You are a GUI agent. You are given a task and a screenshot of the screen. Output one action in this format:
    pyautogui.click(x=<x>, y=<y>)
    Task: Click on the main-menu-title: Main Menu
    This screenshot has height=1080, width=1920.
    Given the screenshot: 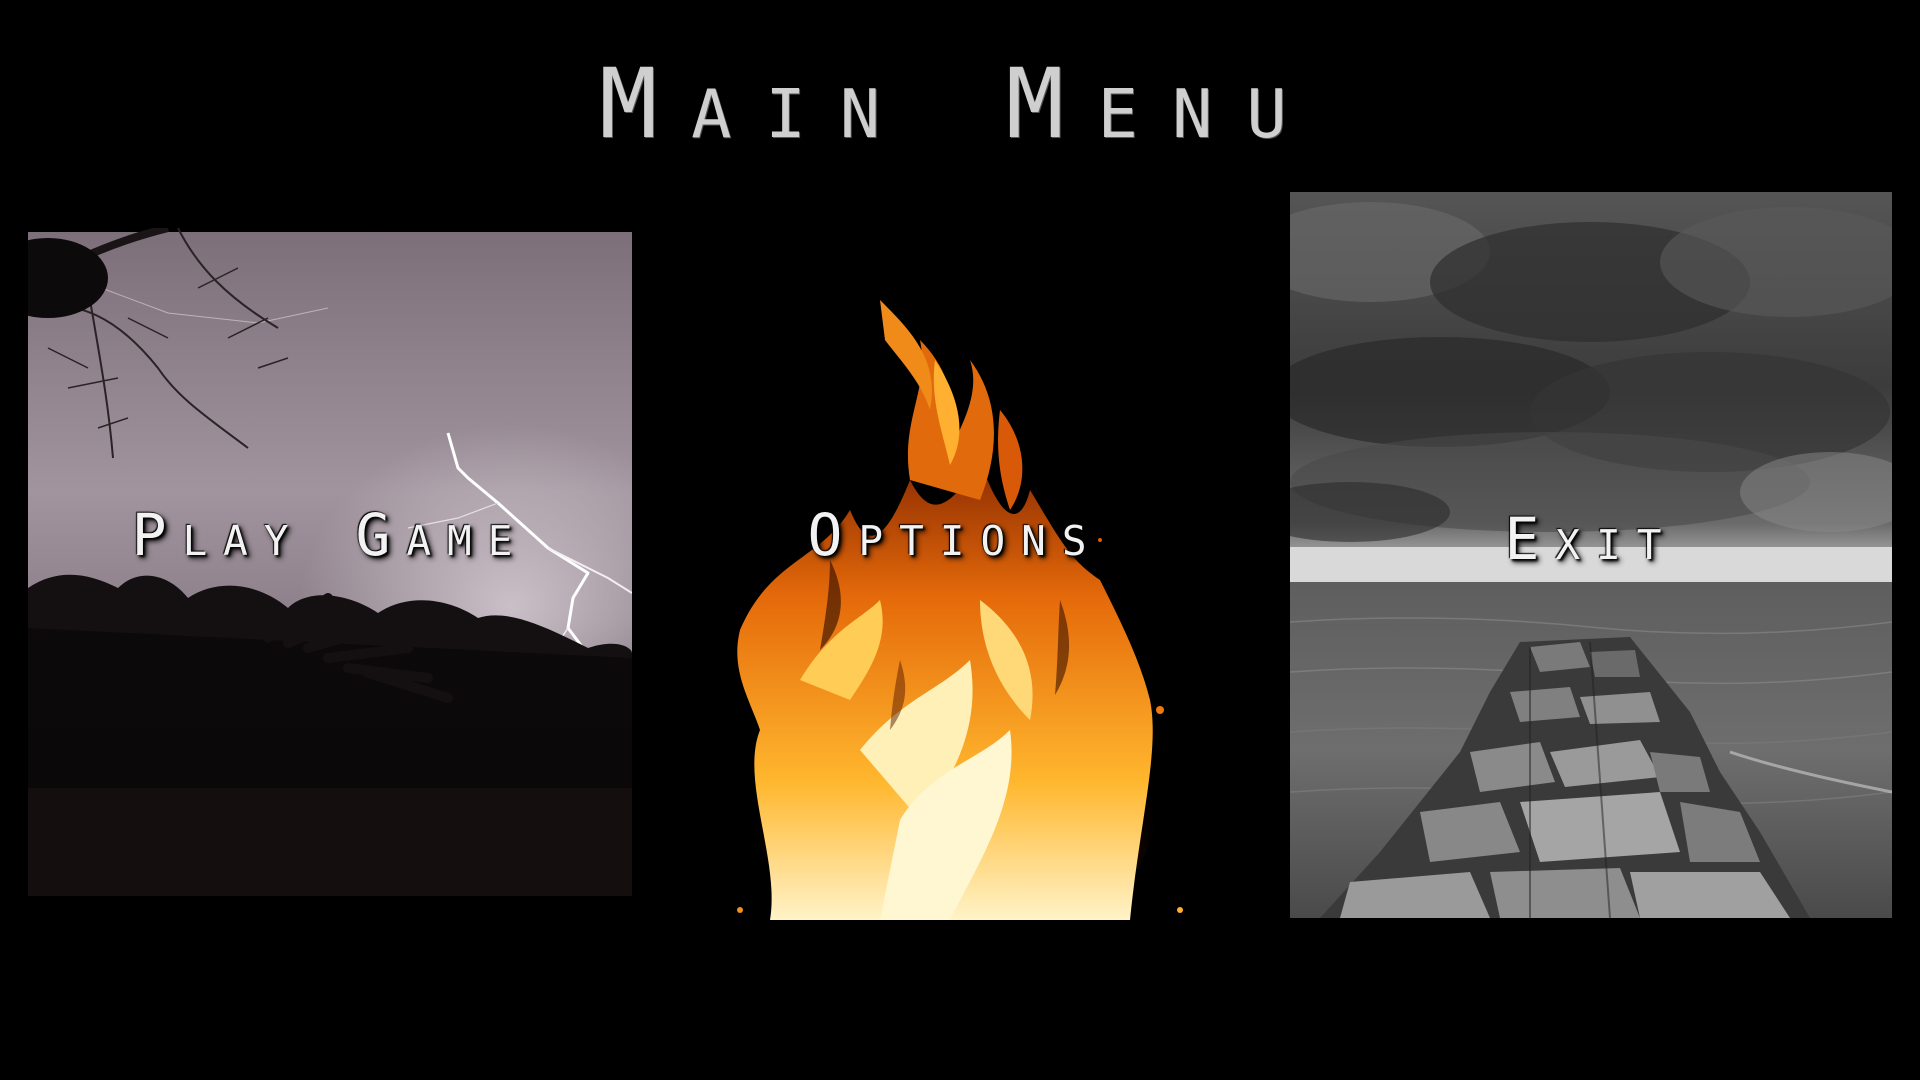 What is the action you would take?
    pyautogui.click(x=960, y=104)
    